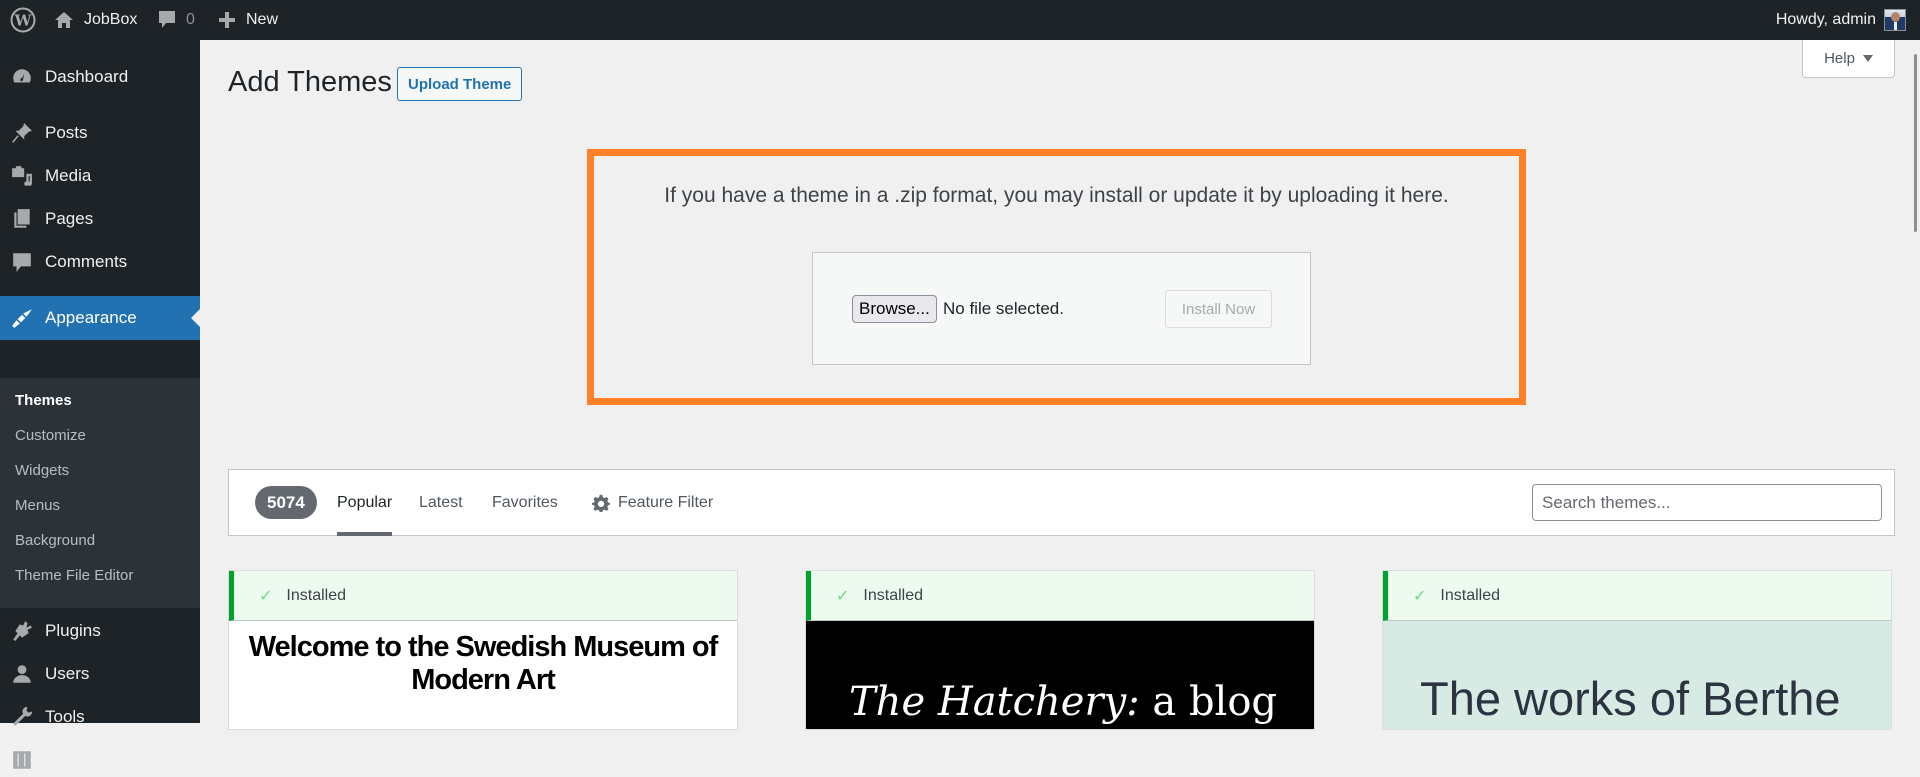 This screenshot has height=777, width=1920. I want to click on caret-down-icon, so click(1867, 58).